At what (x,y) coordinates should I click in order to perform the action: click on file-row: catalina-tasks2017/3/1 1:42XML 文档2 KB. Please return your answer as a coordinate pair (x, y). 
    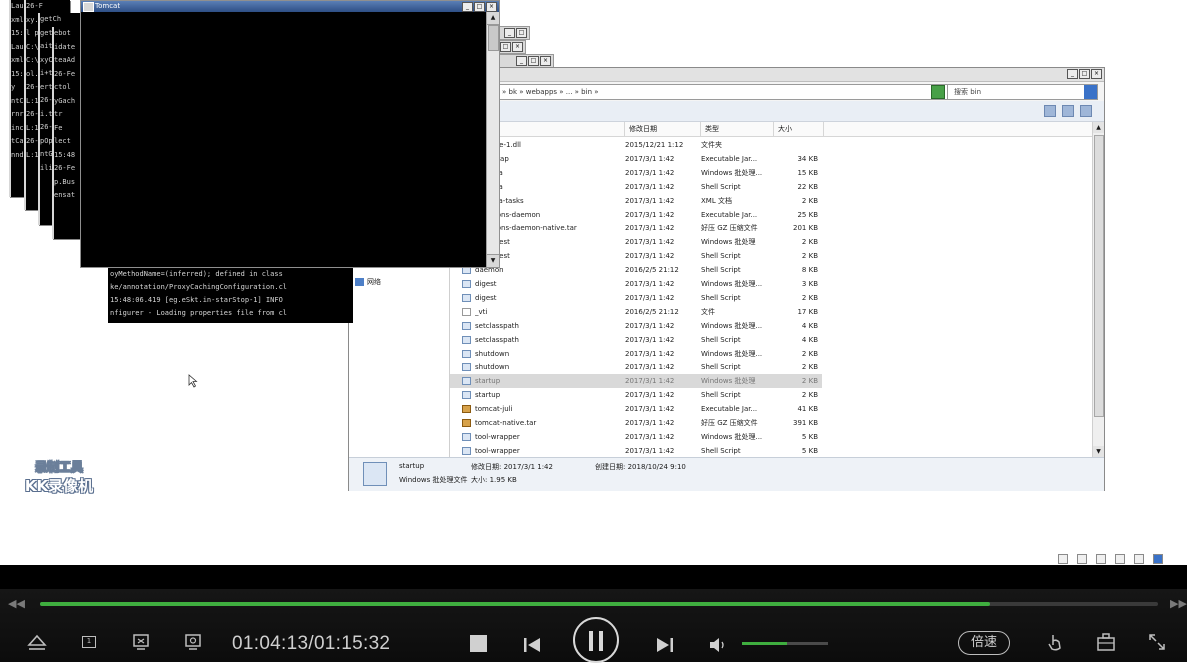
    Looking at the image, I should click on (636, 201).